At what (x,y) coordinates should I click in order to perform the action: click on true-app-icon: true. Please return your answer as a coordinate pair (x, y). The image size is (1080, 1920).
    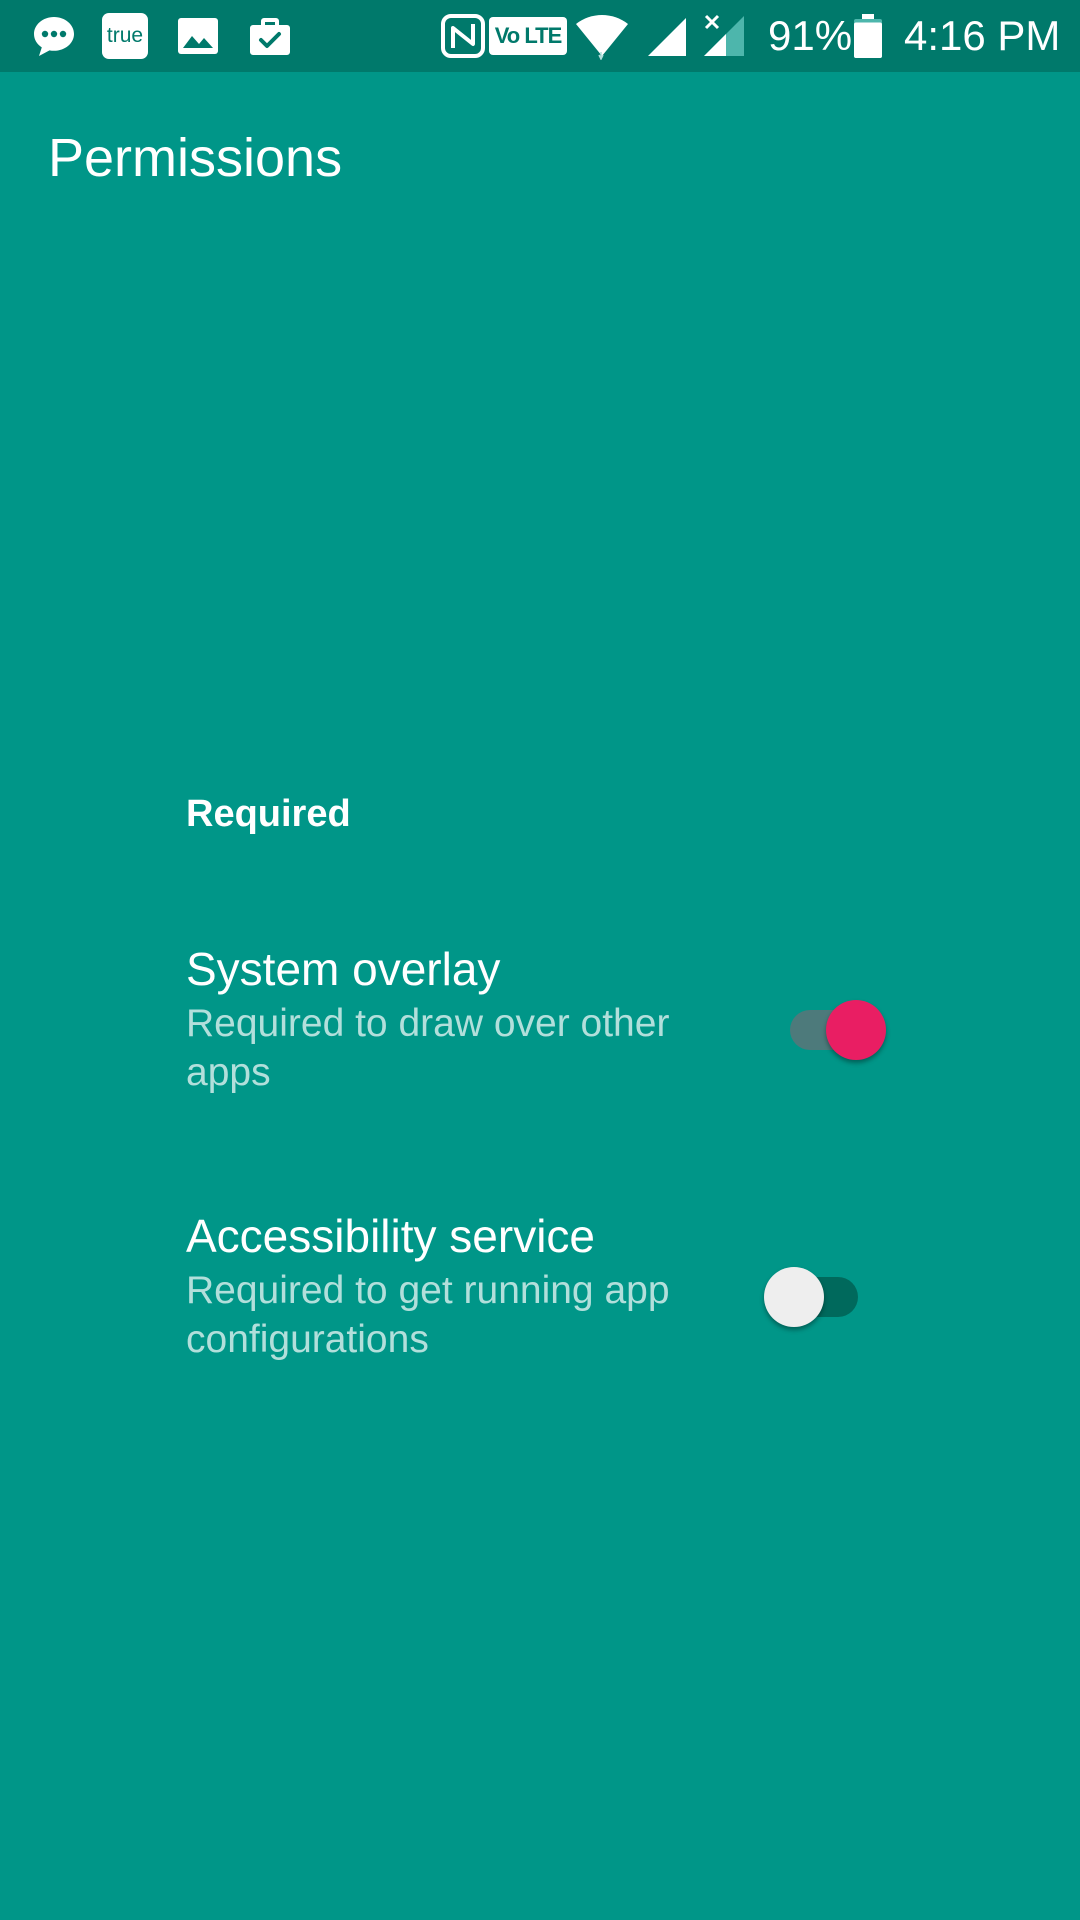
    Looking at the image, I should click on (125, 36).